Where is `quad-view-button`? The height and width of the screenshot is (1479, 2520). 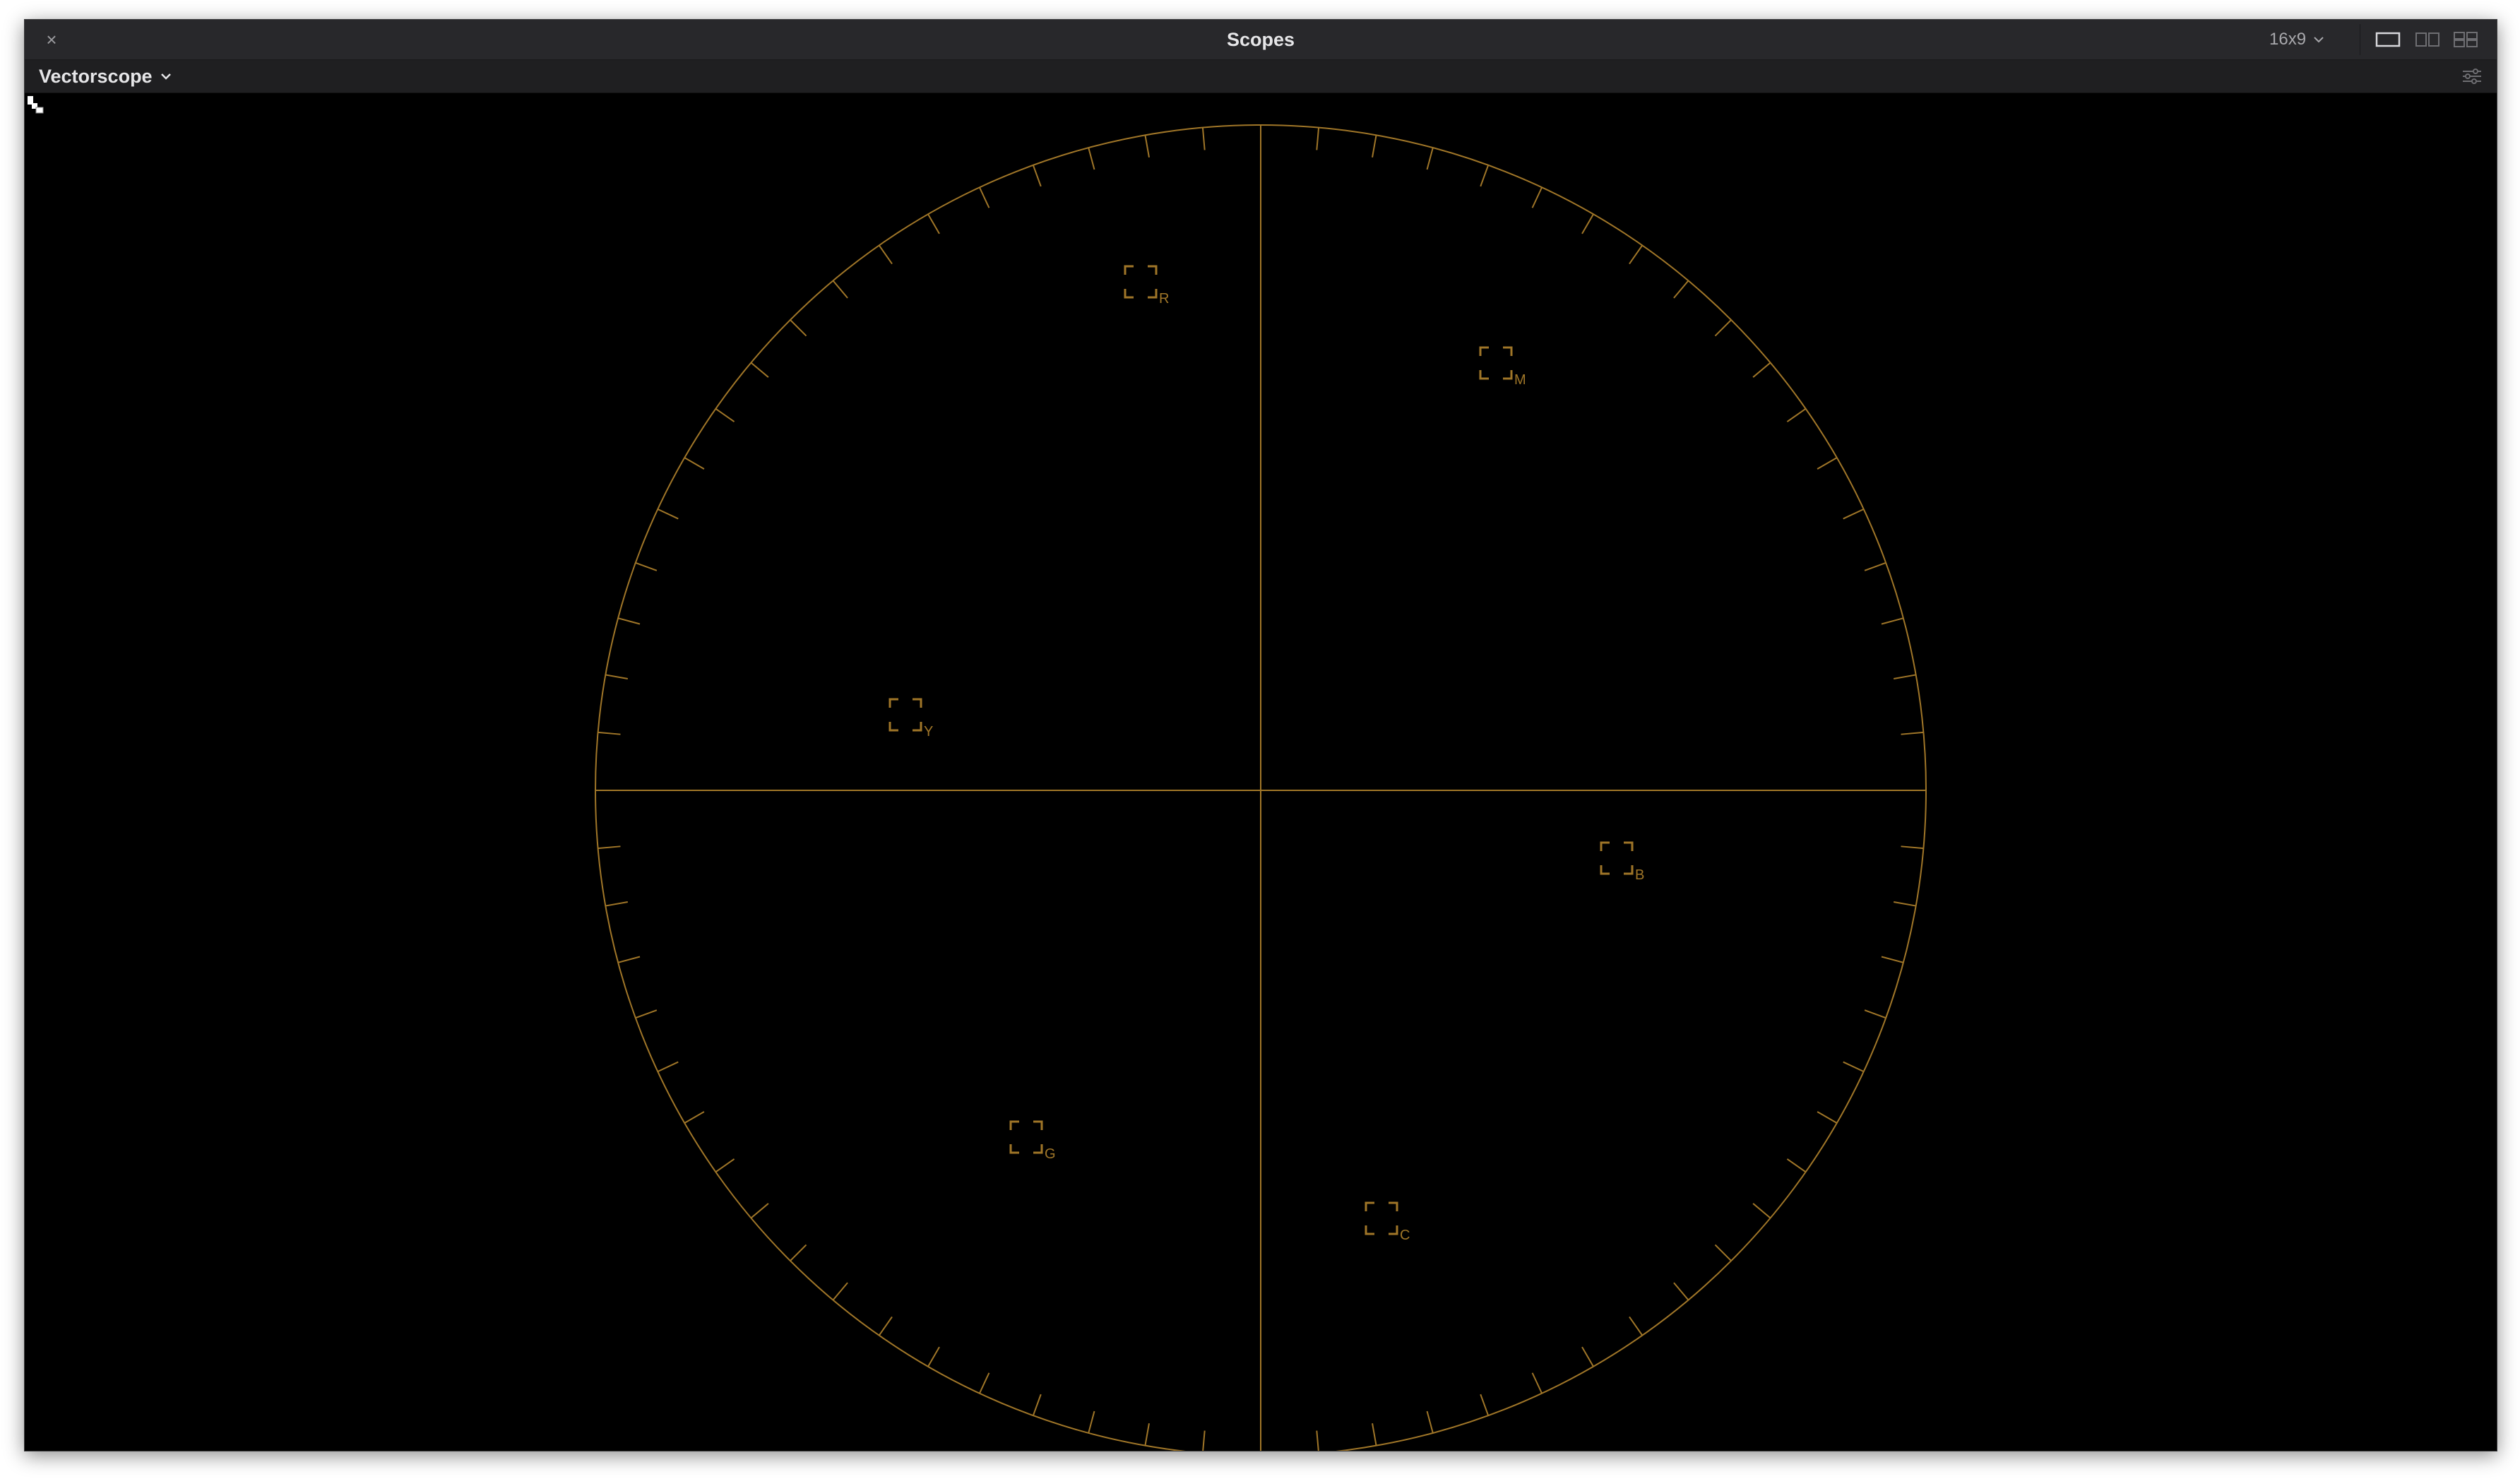 quad-view-button is located at coordinates (2466, 39).